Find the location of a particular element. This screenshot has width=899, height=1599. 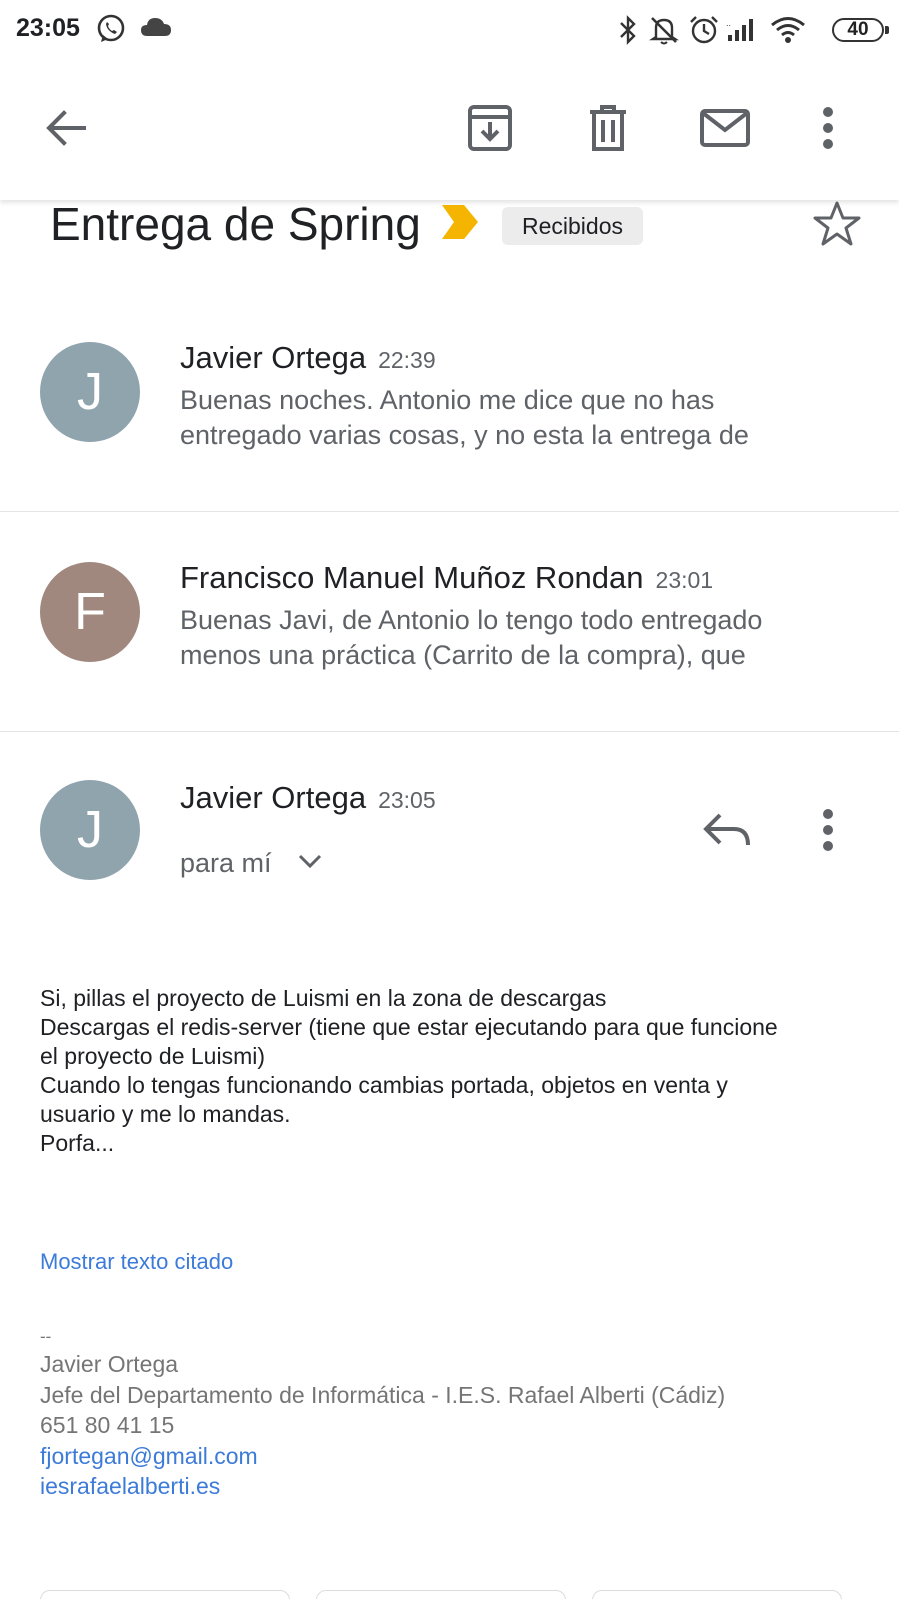

subject-title: Entrega de Spring is located at coordinates (235, 224).